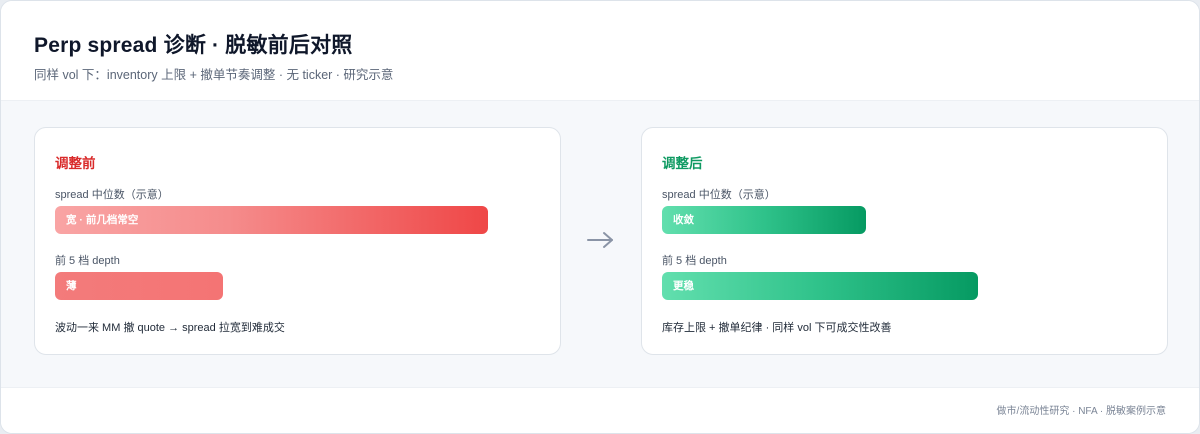  What do you see at coordinates (112, 195) in the screenshot?
I see `before-spread-label: spread 中位数（示意）` at bounding box center [112, 195].